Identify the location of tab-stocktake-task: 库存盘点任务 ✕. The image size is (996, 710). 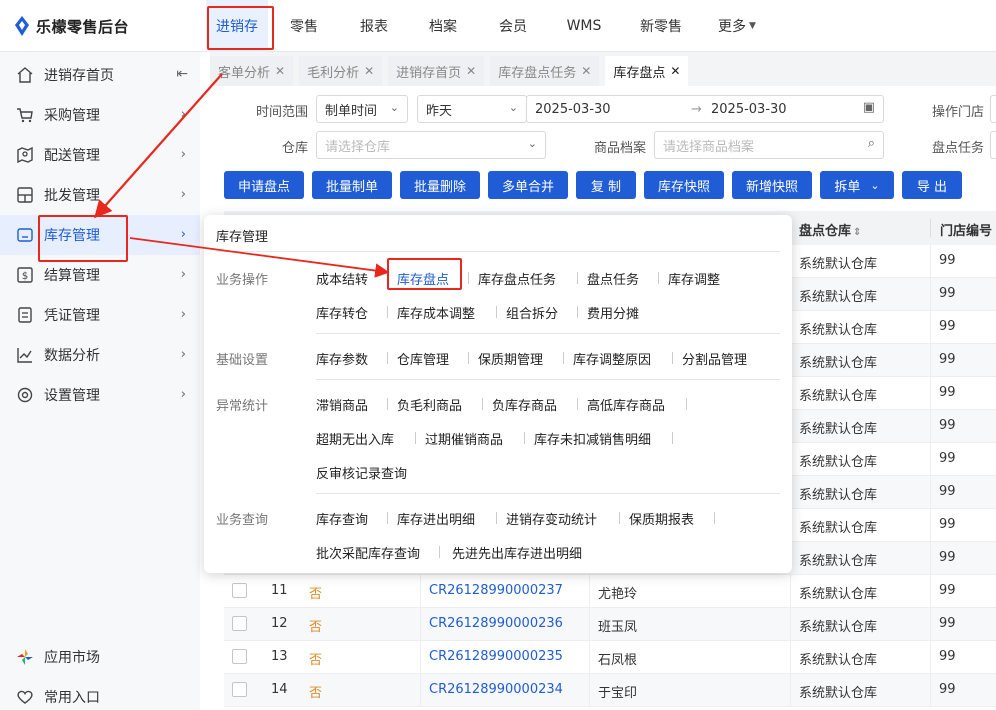
(545, 71).